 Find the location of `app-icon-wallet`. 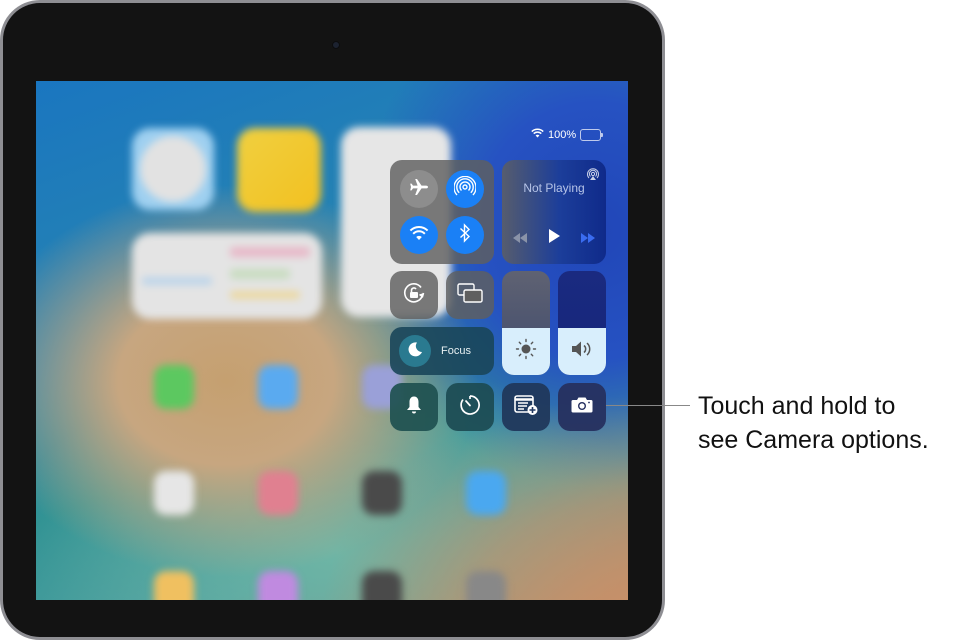

app-icon-wallet is located at coordinates (382, 585).